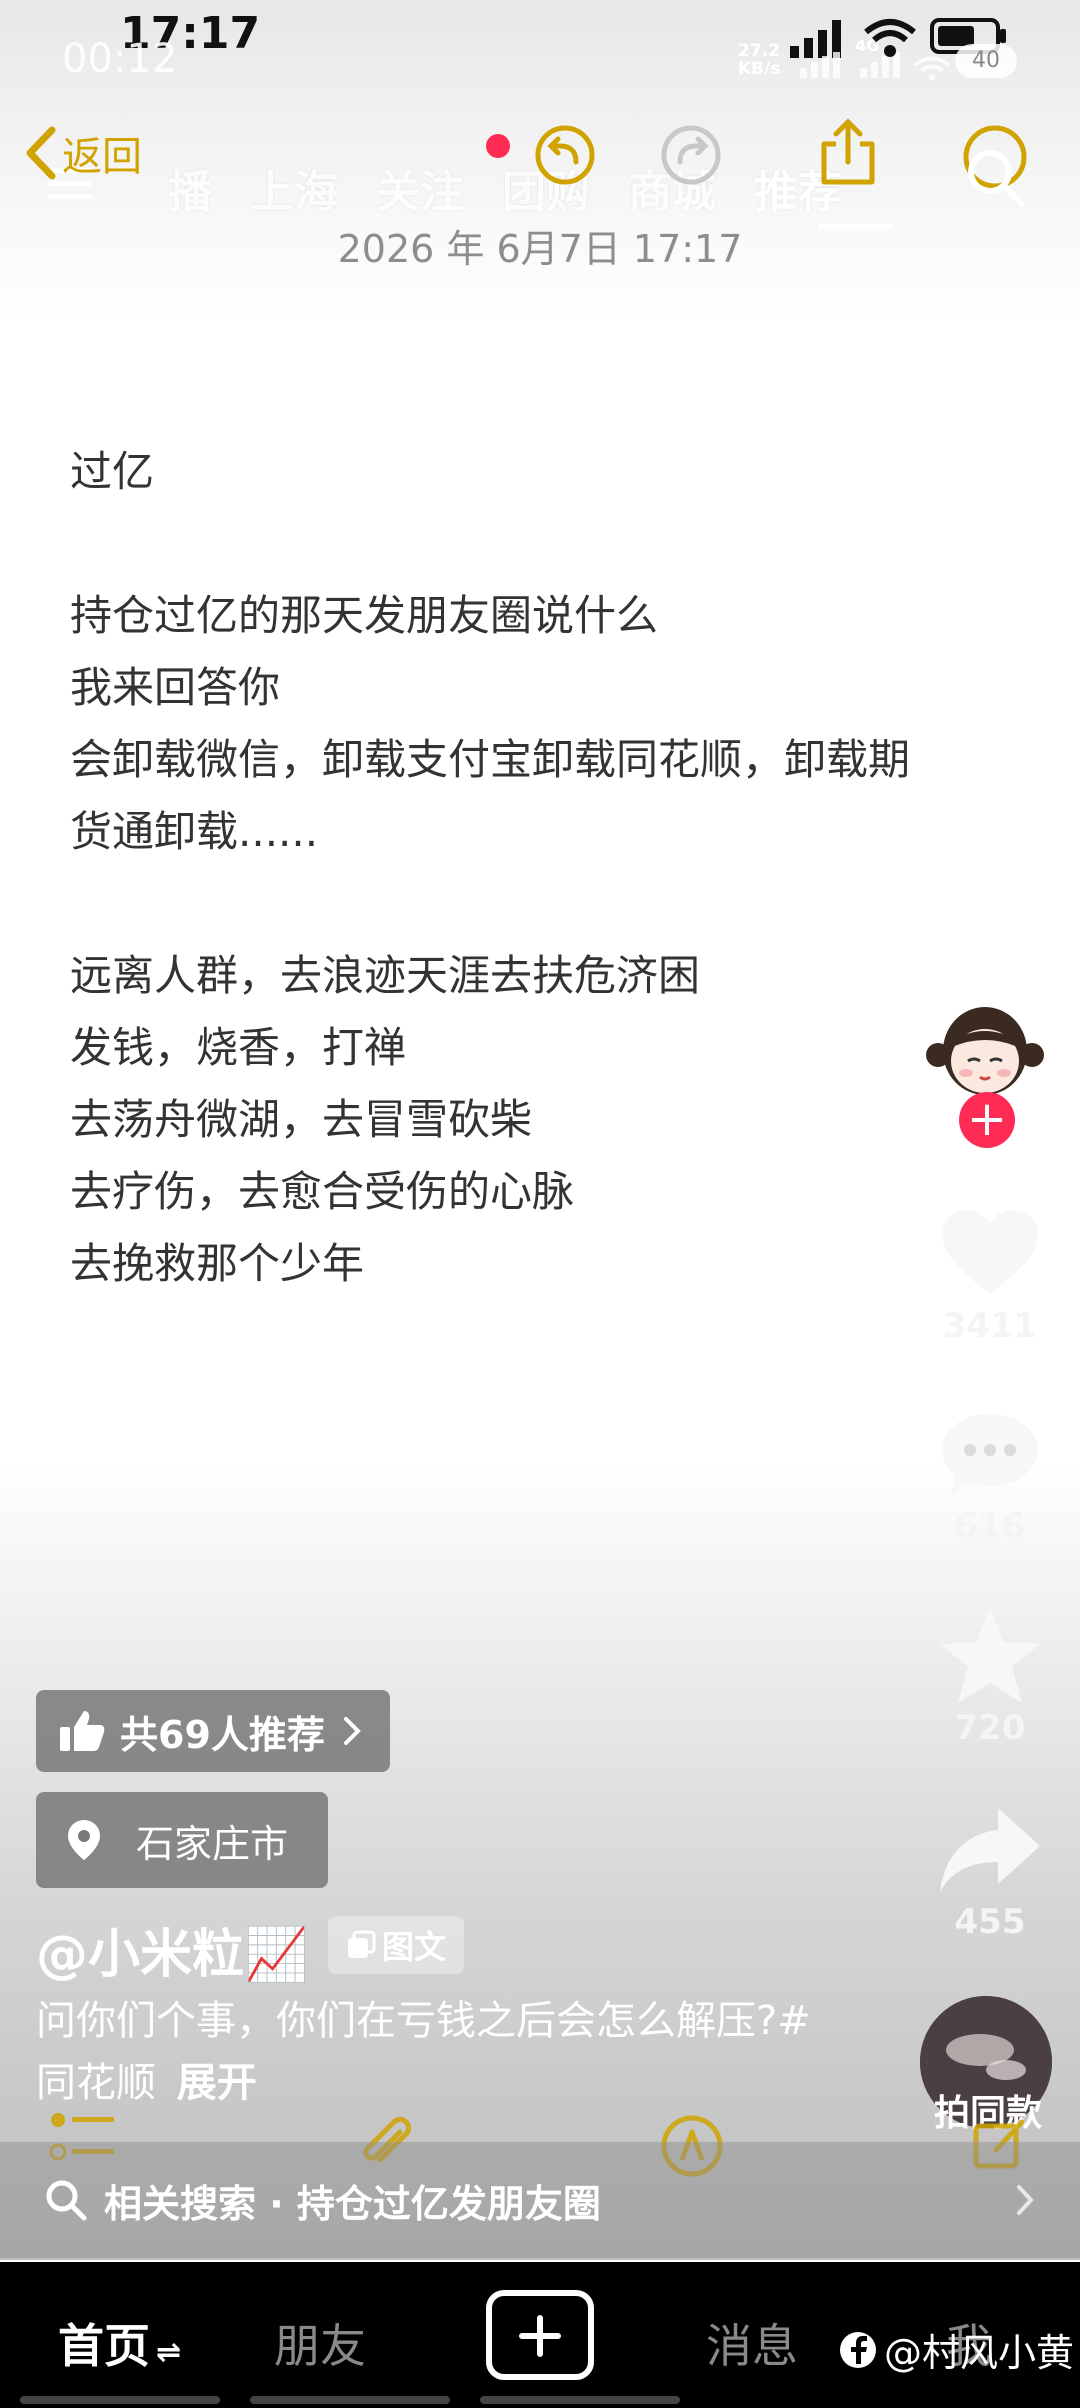 Image resolution: width=1080 pixels, height=2408 pixels. What do you see at coordinates (322, 1191) in the screenshot?
I see `note-line: 去疗伤，去愈合受伤的心脉` at bounding box center [322, 1191].